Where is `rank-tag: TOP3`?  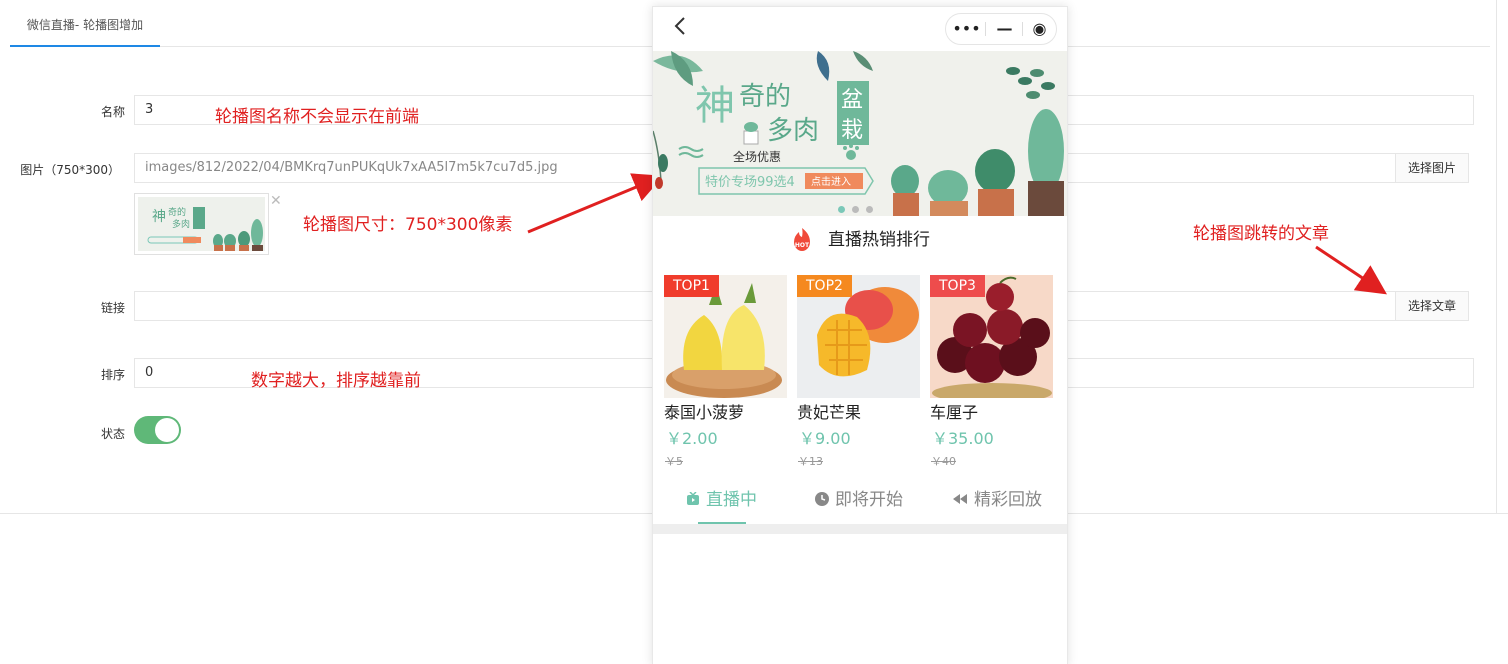 rank-tag: TOP3 is located at coordinates (957, 286).